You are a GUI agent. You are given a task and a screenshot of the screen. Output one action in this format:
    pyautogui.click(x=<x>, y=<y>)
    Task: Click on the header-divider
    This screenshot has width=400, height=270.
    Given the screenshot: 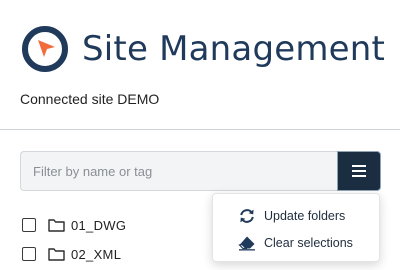 What is the action you would take?
    pyautogui.click(x=200, y=129)
    